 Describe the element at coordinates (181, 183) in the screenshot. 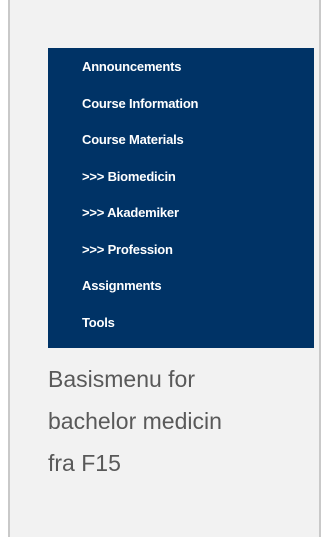

I see `menu-item-biomedicin: >>> Biomedicin` at that location.